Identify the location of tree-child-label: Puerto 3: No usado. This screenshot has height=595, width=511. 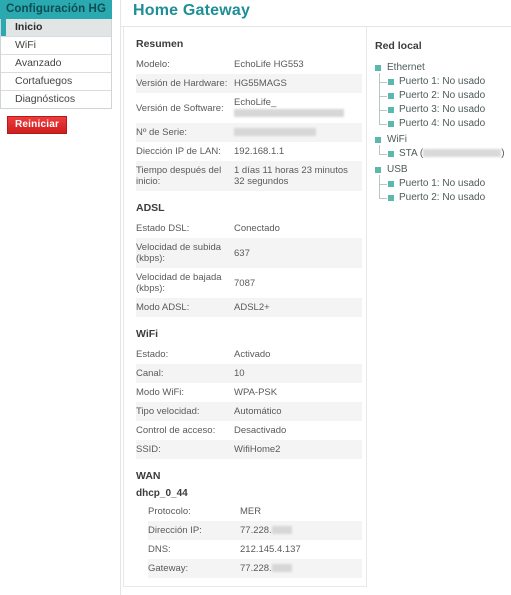
(442, 109).